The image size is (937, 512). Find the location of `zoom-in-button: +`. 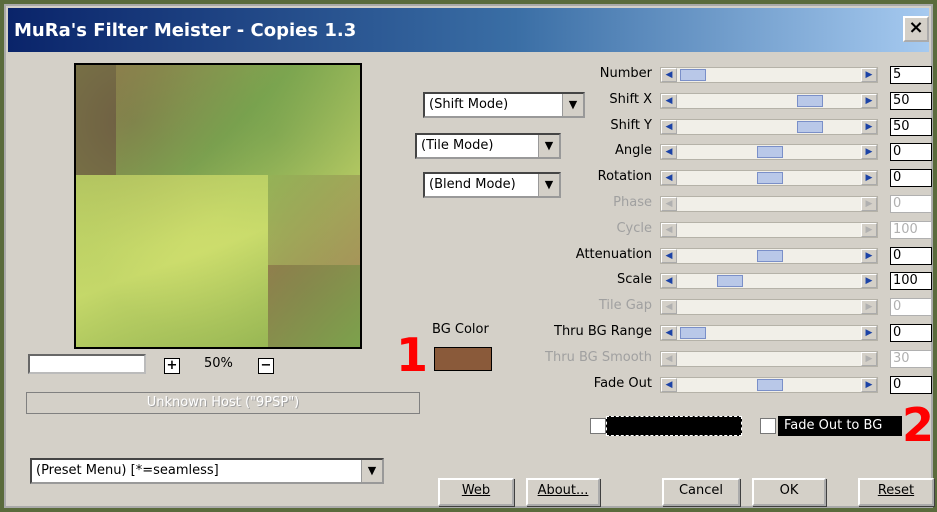

zoom-in-button: + is located at coordinates (172, 366).